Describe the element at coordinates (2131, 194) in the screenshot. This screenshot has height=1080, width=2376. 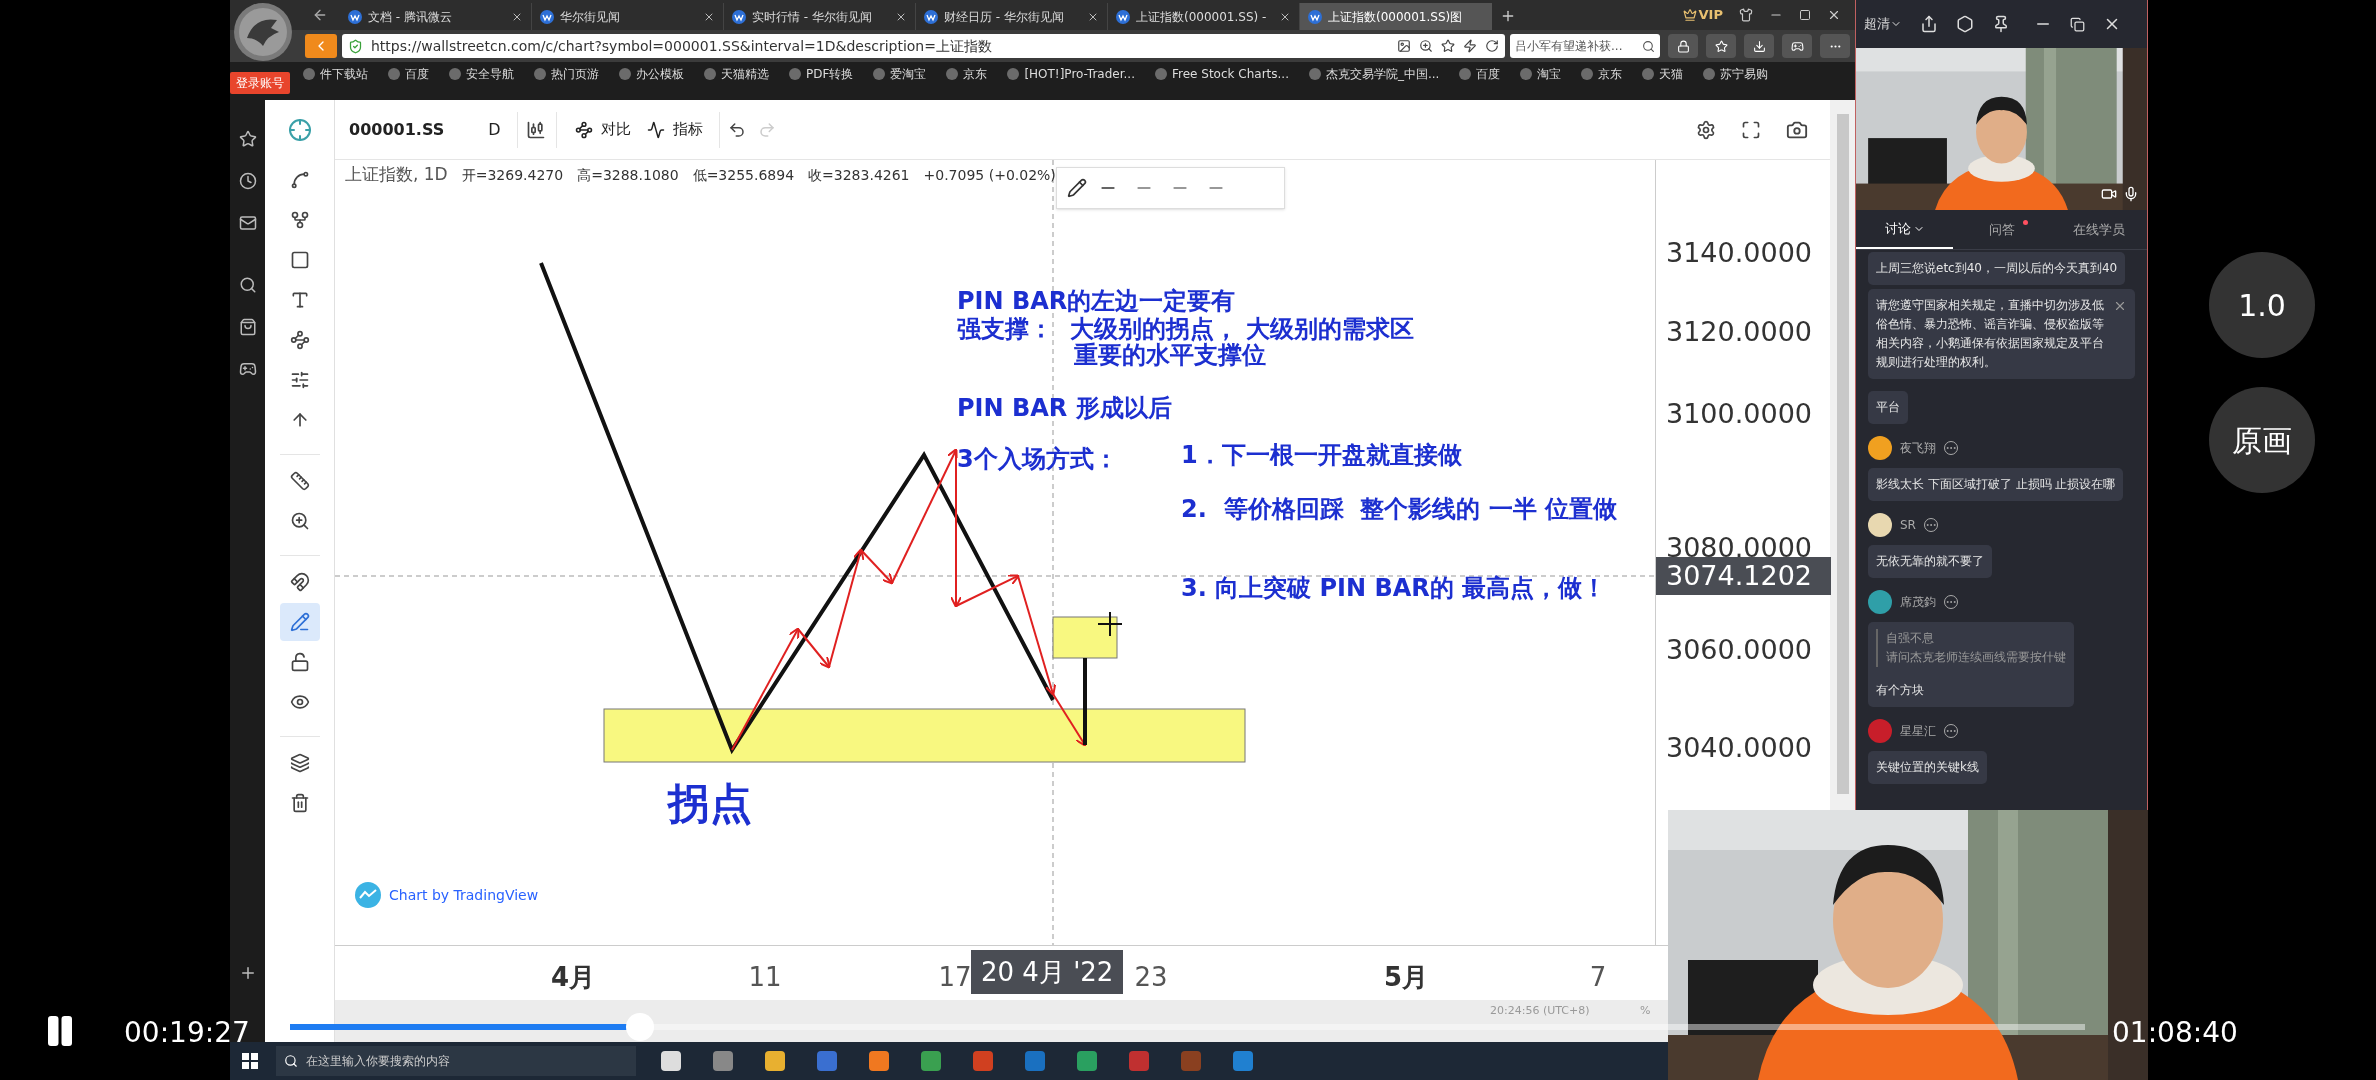
I see `mic-icon` at that location.